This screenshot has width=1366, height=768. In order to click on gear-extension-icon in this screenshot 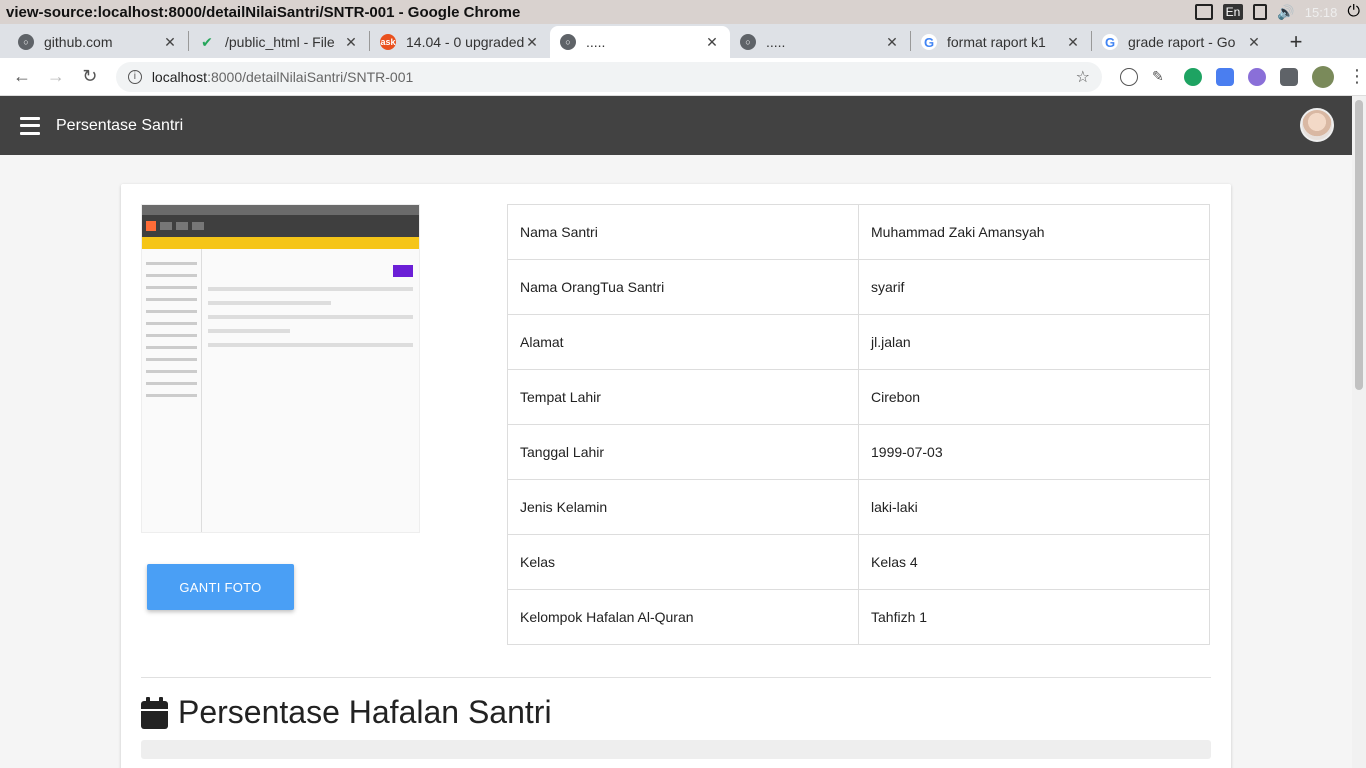, I will do `click(1257, 76)`.